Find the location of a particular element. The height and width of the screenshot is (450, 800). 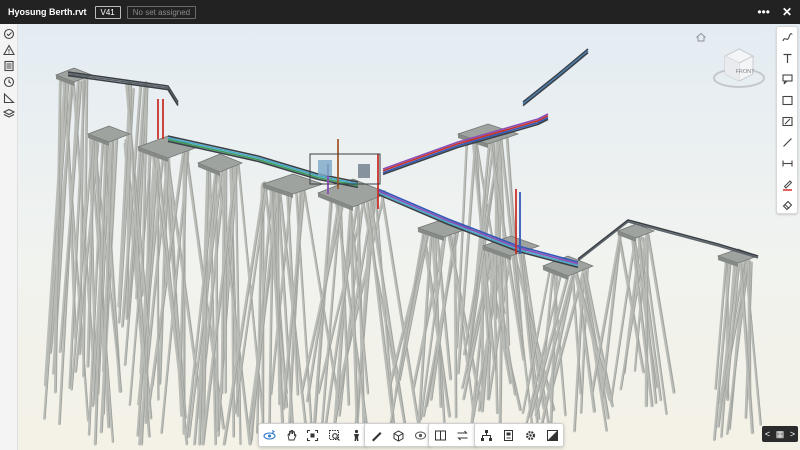

freehand-icon is located at coordinates (787, 37).